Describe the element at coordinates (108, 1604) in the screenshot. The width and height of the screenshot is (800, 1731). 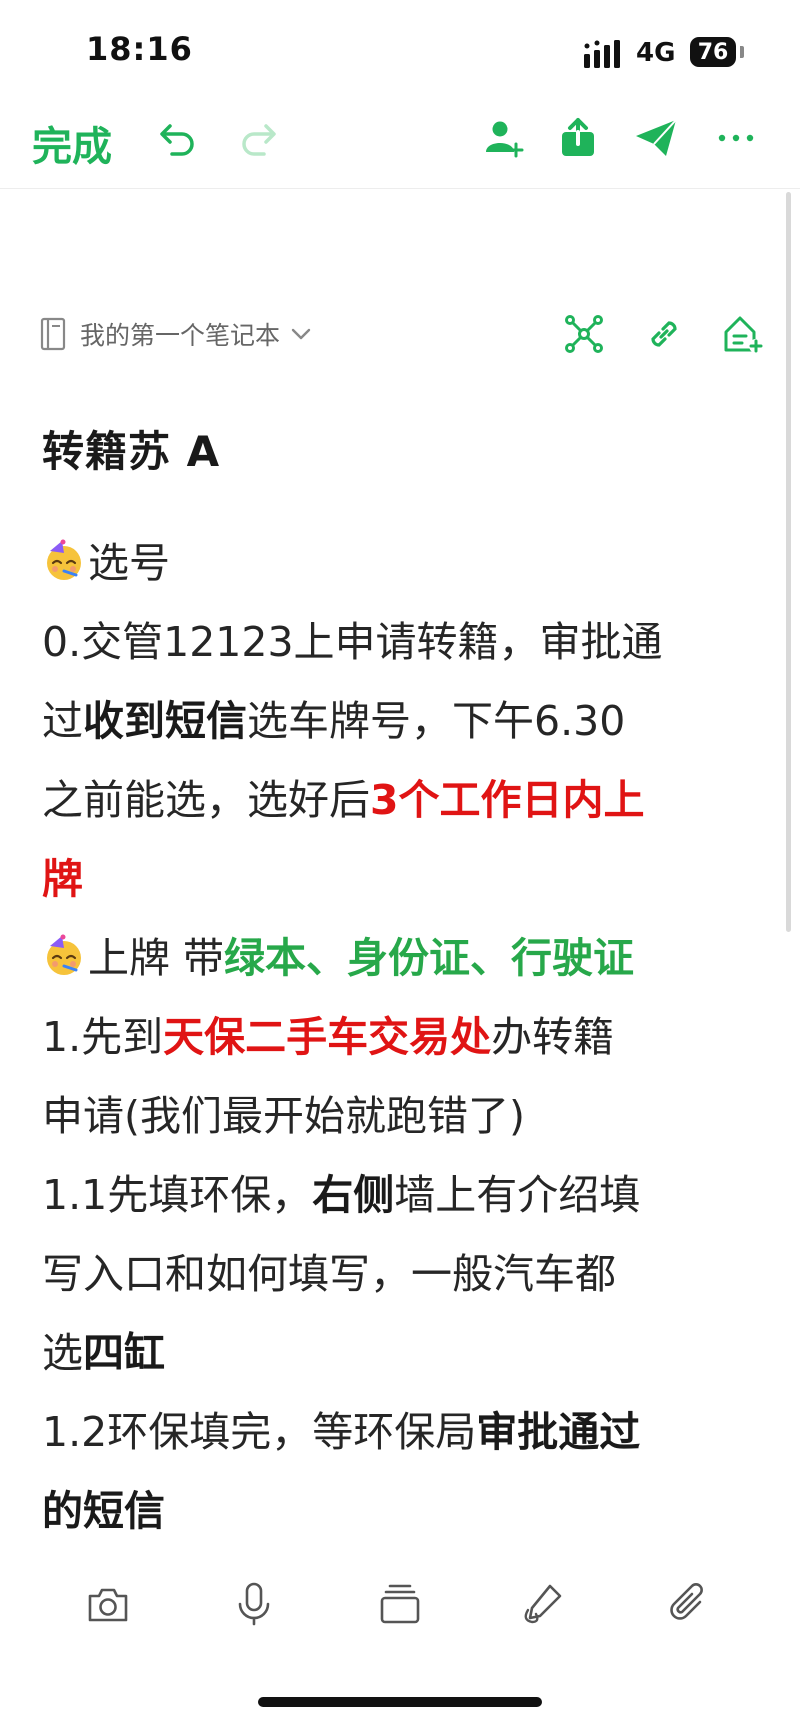
I see `camera-icon` at that location.